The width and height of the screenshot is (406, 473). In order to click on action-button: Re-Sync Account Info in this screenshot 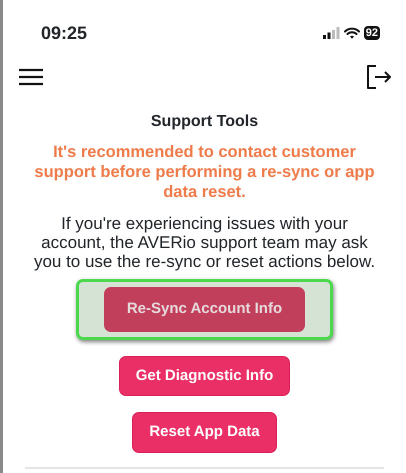, I will do `click(205, 309)`.